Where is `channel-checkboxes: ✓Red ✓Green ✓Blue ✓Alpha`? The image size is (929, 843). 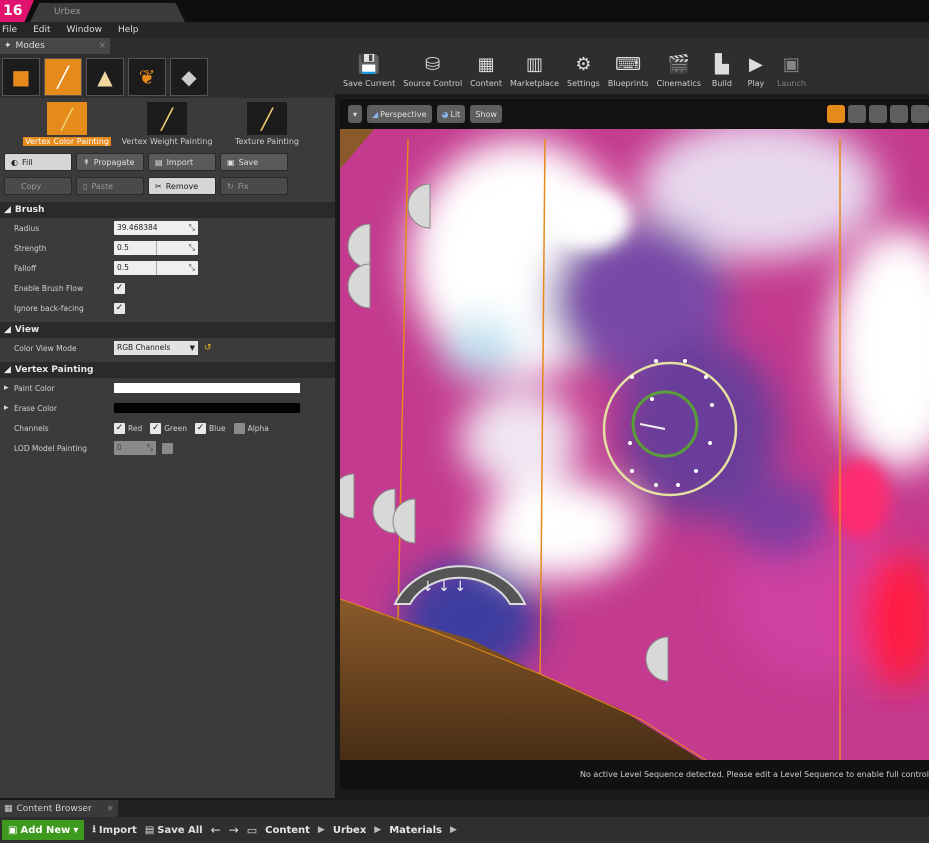 channel-checkboxes: ✓Red ✓Green ✓Blue ✓Alpha is located at coordinates (194, 428).